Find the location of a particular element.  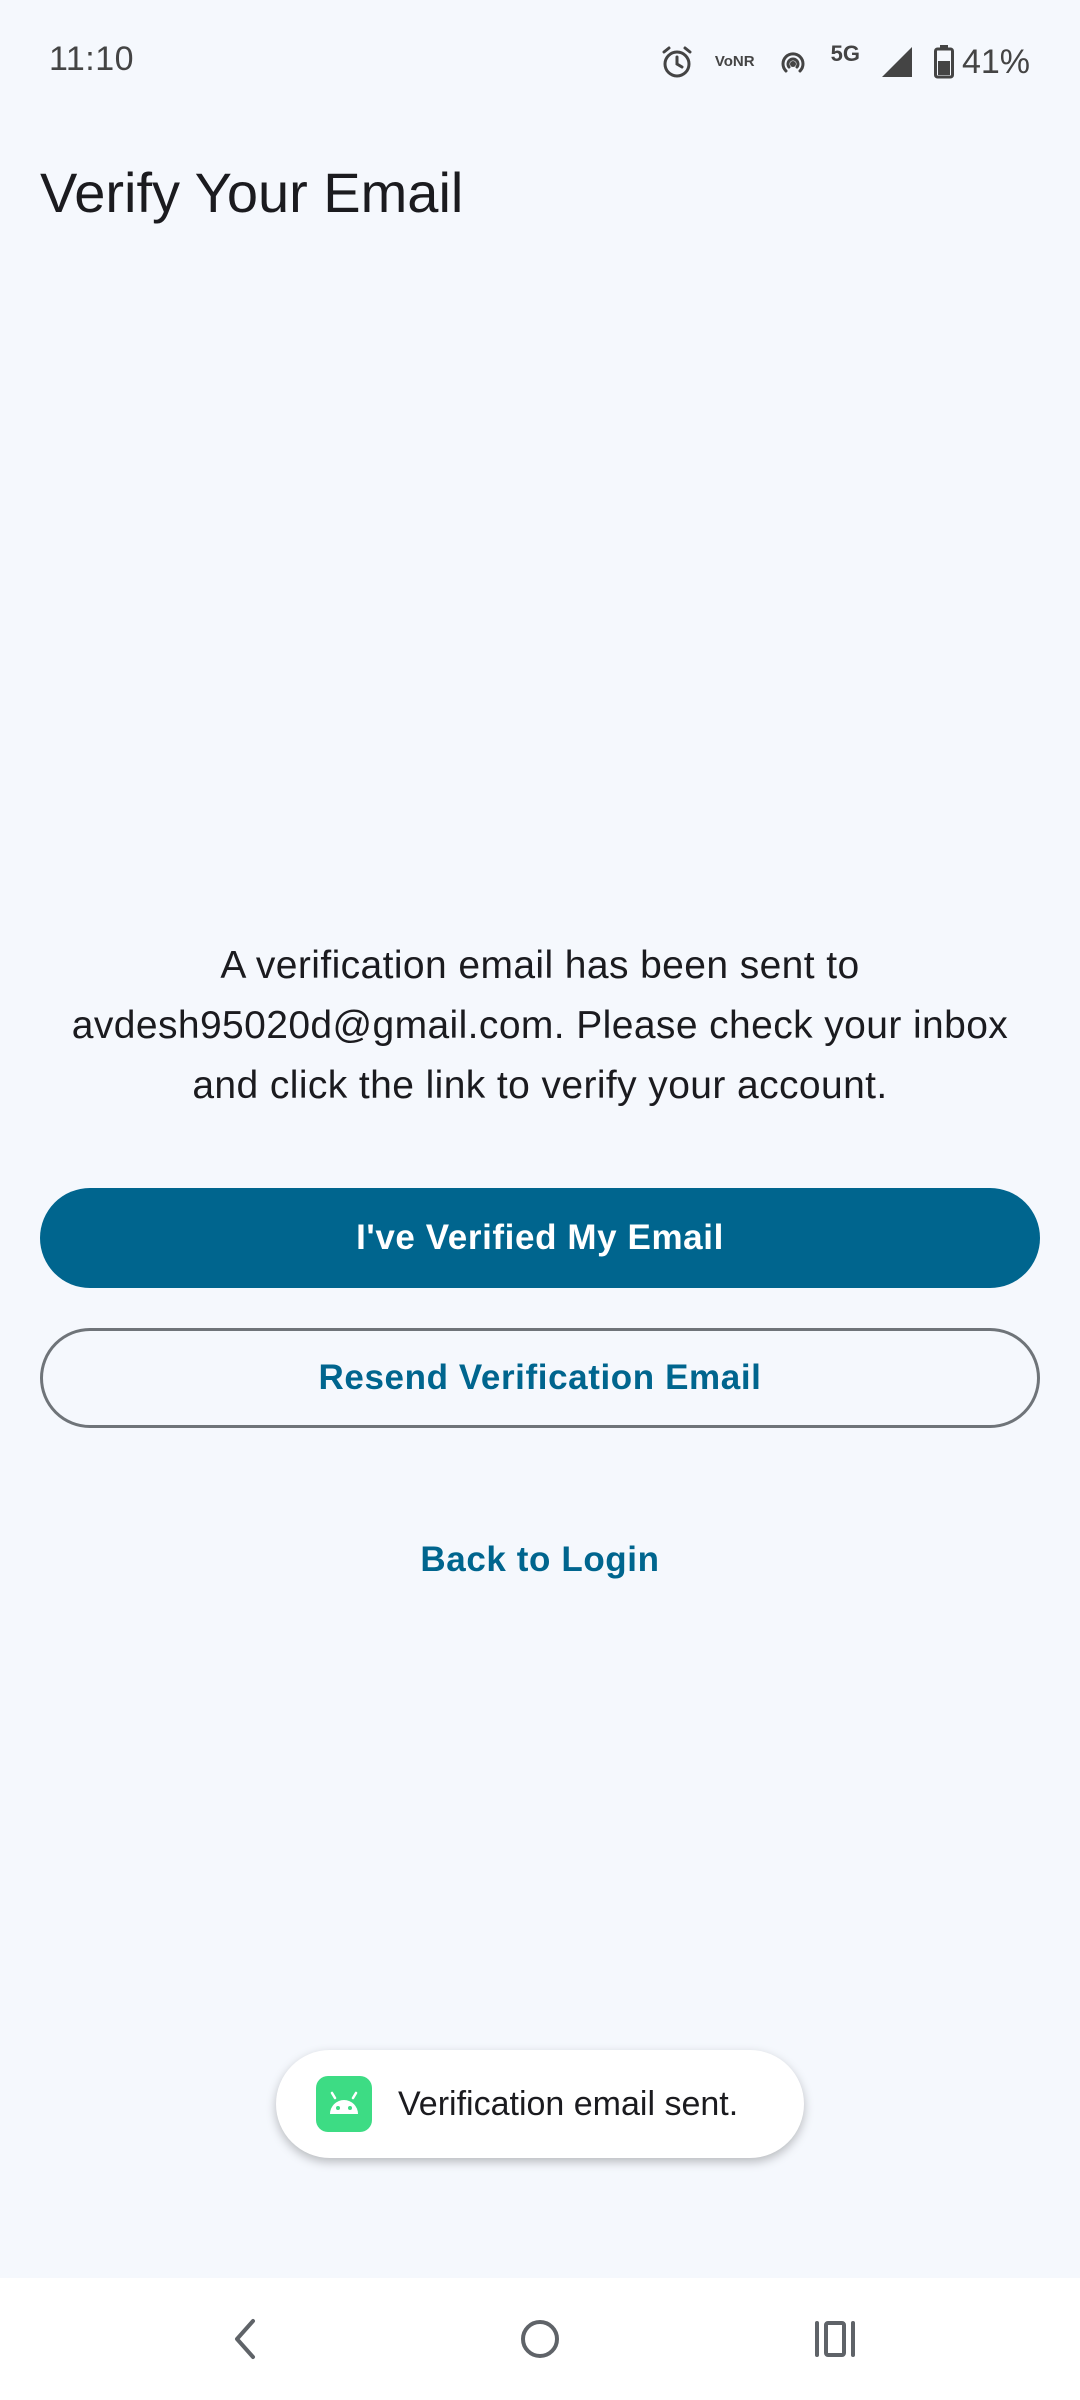

back-to-login-label: Back to Login is located at coordinates (540, 1559).